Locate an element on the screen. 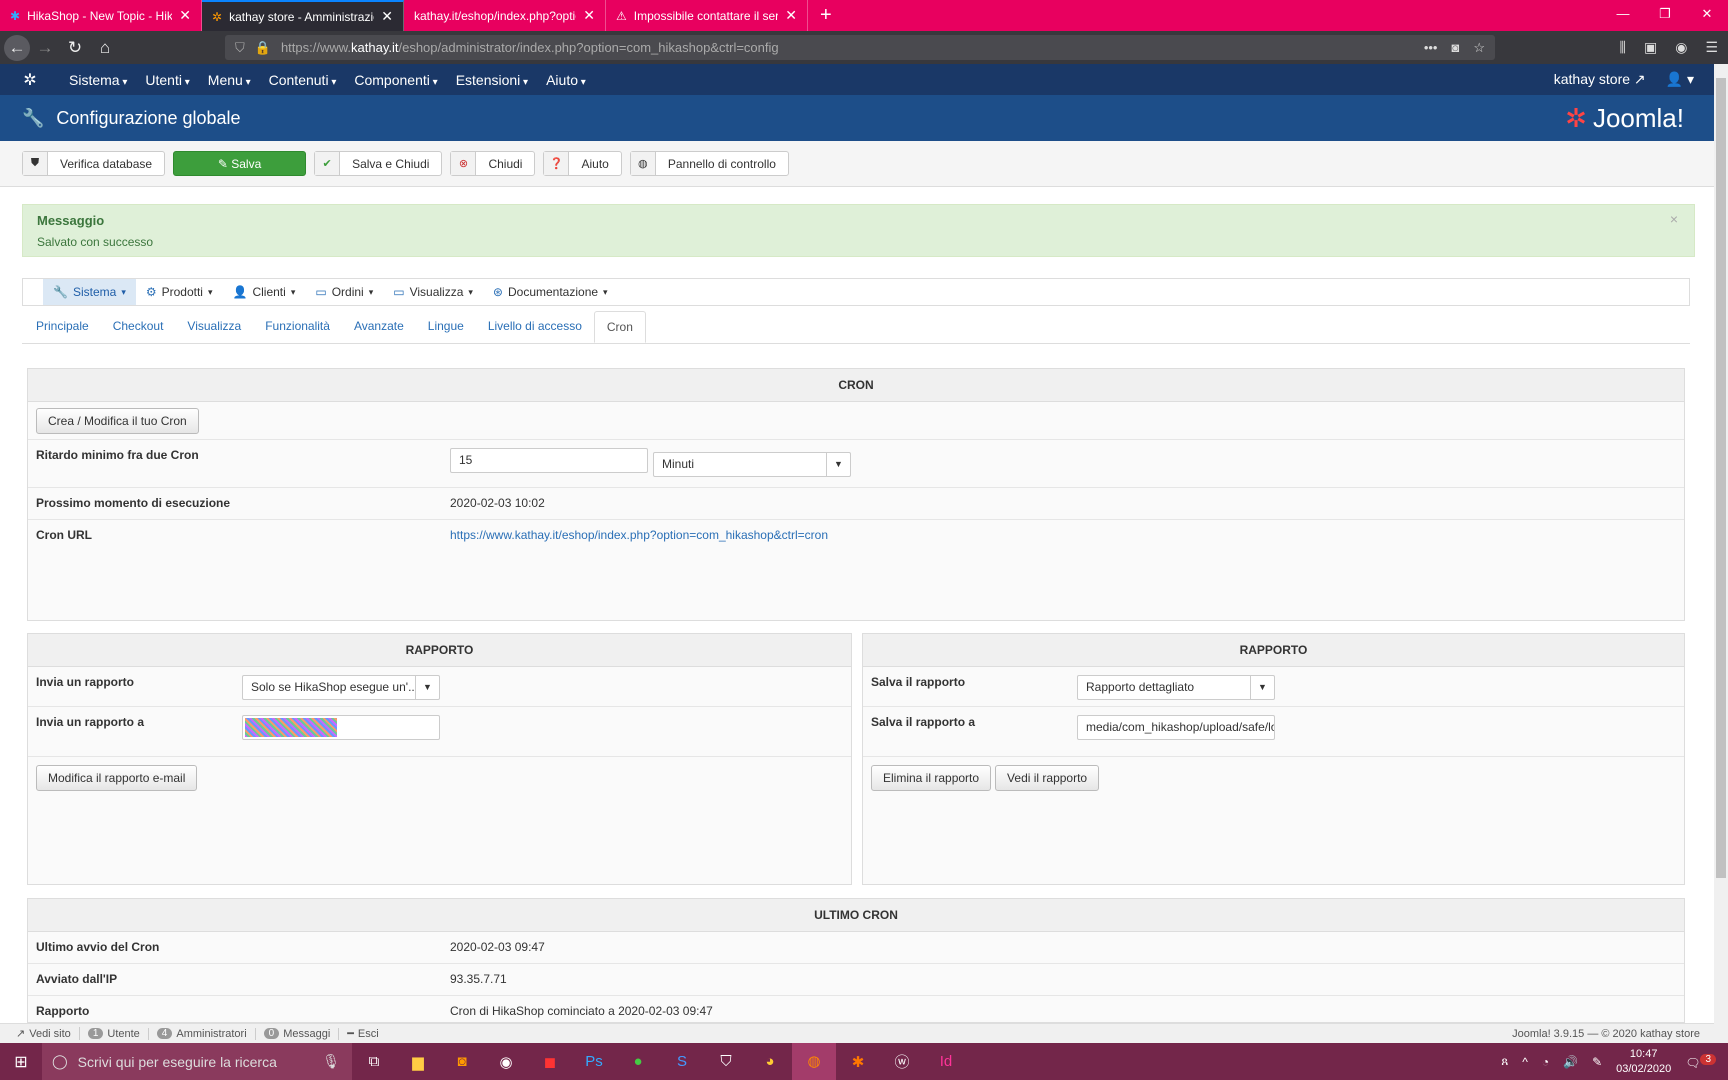 This screenshot has height=1080, width=1728. report-path-input: media/com_hikashop/upload/safe/lo is located at coordinates (1176, 727).